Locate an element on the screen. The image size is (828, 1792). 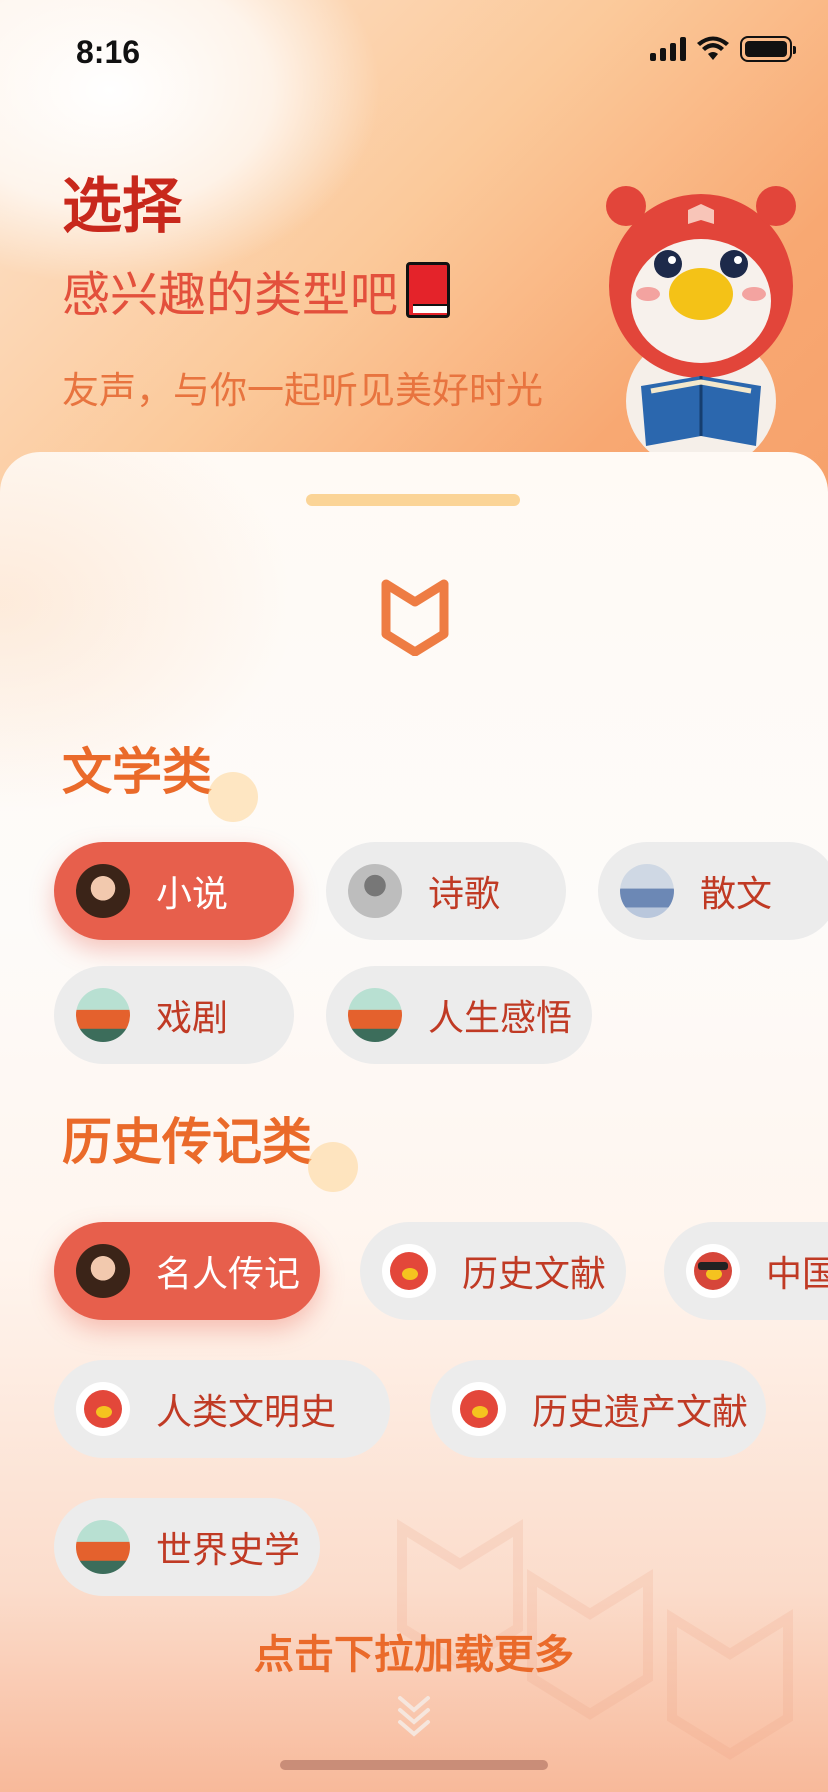
section-title-history-biography: 历史传记类 is located at coordinates (210, 1147).